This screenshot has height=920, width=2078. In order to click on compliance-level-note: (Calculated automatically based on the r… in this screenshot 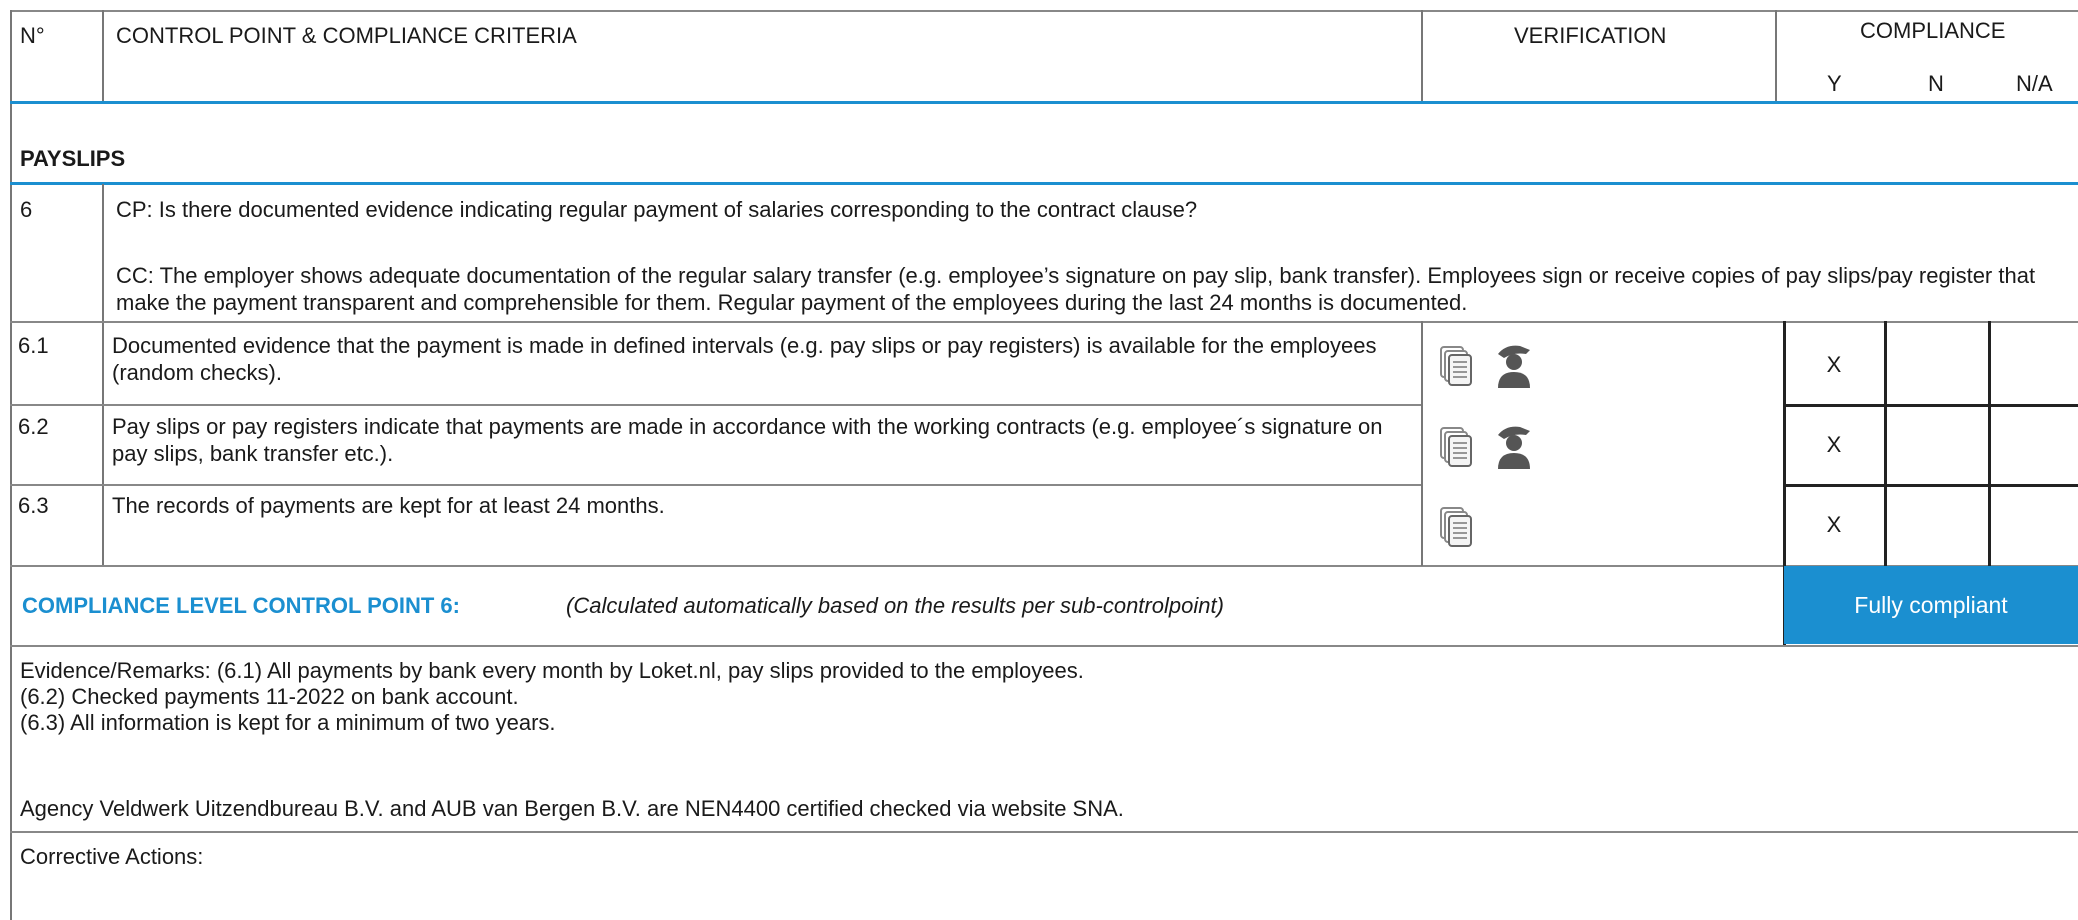, I will do `click(895, 605)`.